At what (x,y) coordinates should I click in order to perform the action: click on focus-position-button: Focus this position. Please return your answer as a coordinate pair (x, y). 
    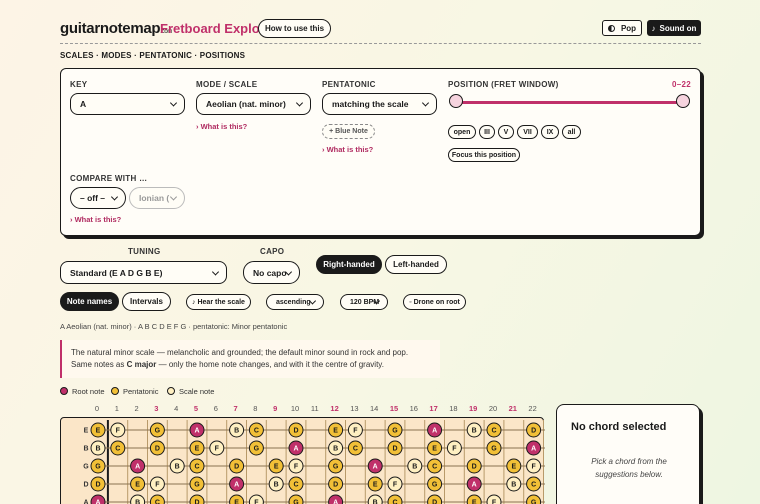
    Looking at the image, I should click on (484, 155).